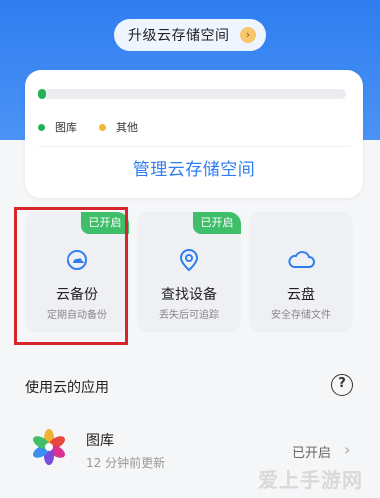  What do you see at coordinates (127, 127) in the screenshot?
I see `legend-label-other: 其他` at bounding box center [127, 127].